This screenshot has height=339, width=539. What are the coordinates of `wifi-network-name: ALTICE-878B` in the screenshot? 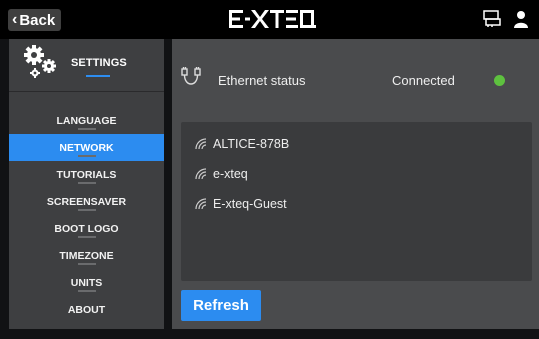 It's located at (251, 144).